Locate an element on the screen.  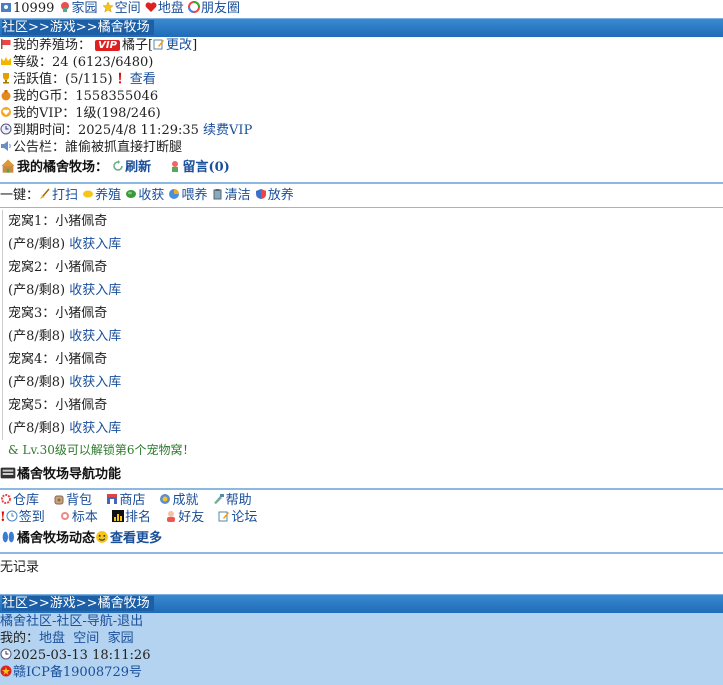
footprints-icon is located at coordinates (8, 537).